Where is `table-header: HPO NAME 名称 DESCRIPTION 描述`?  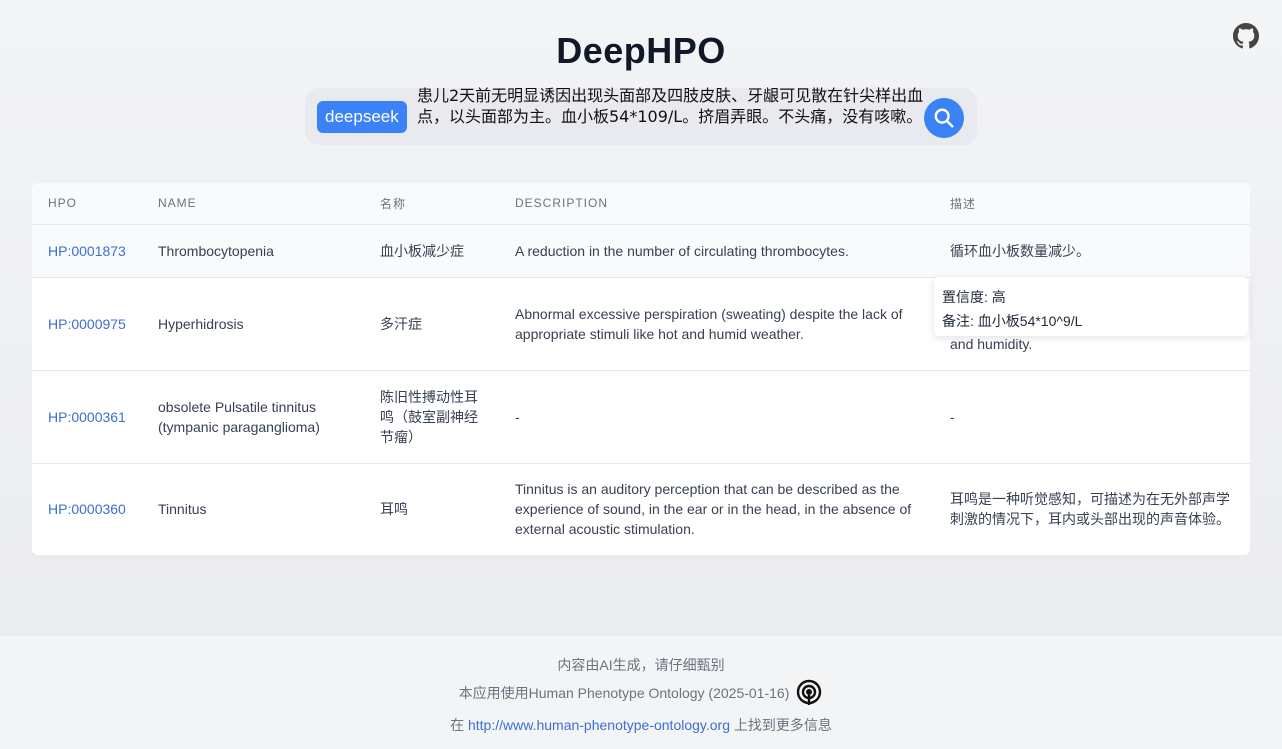 table-header: HPO NAME 名称 DESCRIPTION 描述 is located at coordinates (641, 204).